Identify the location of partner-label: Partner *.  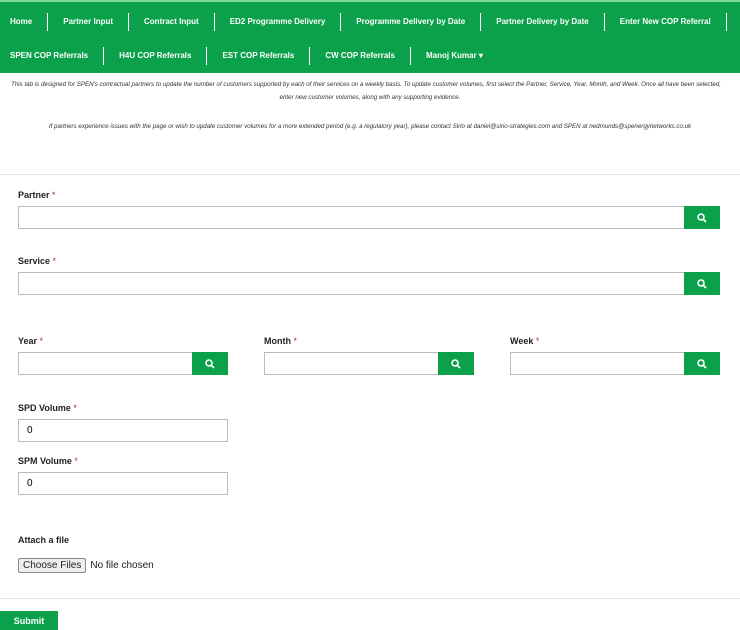
(37, 195).